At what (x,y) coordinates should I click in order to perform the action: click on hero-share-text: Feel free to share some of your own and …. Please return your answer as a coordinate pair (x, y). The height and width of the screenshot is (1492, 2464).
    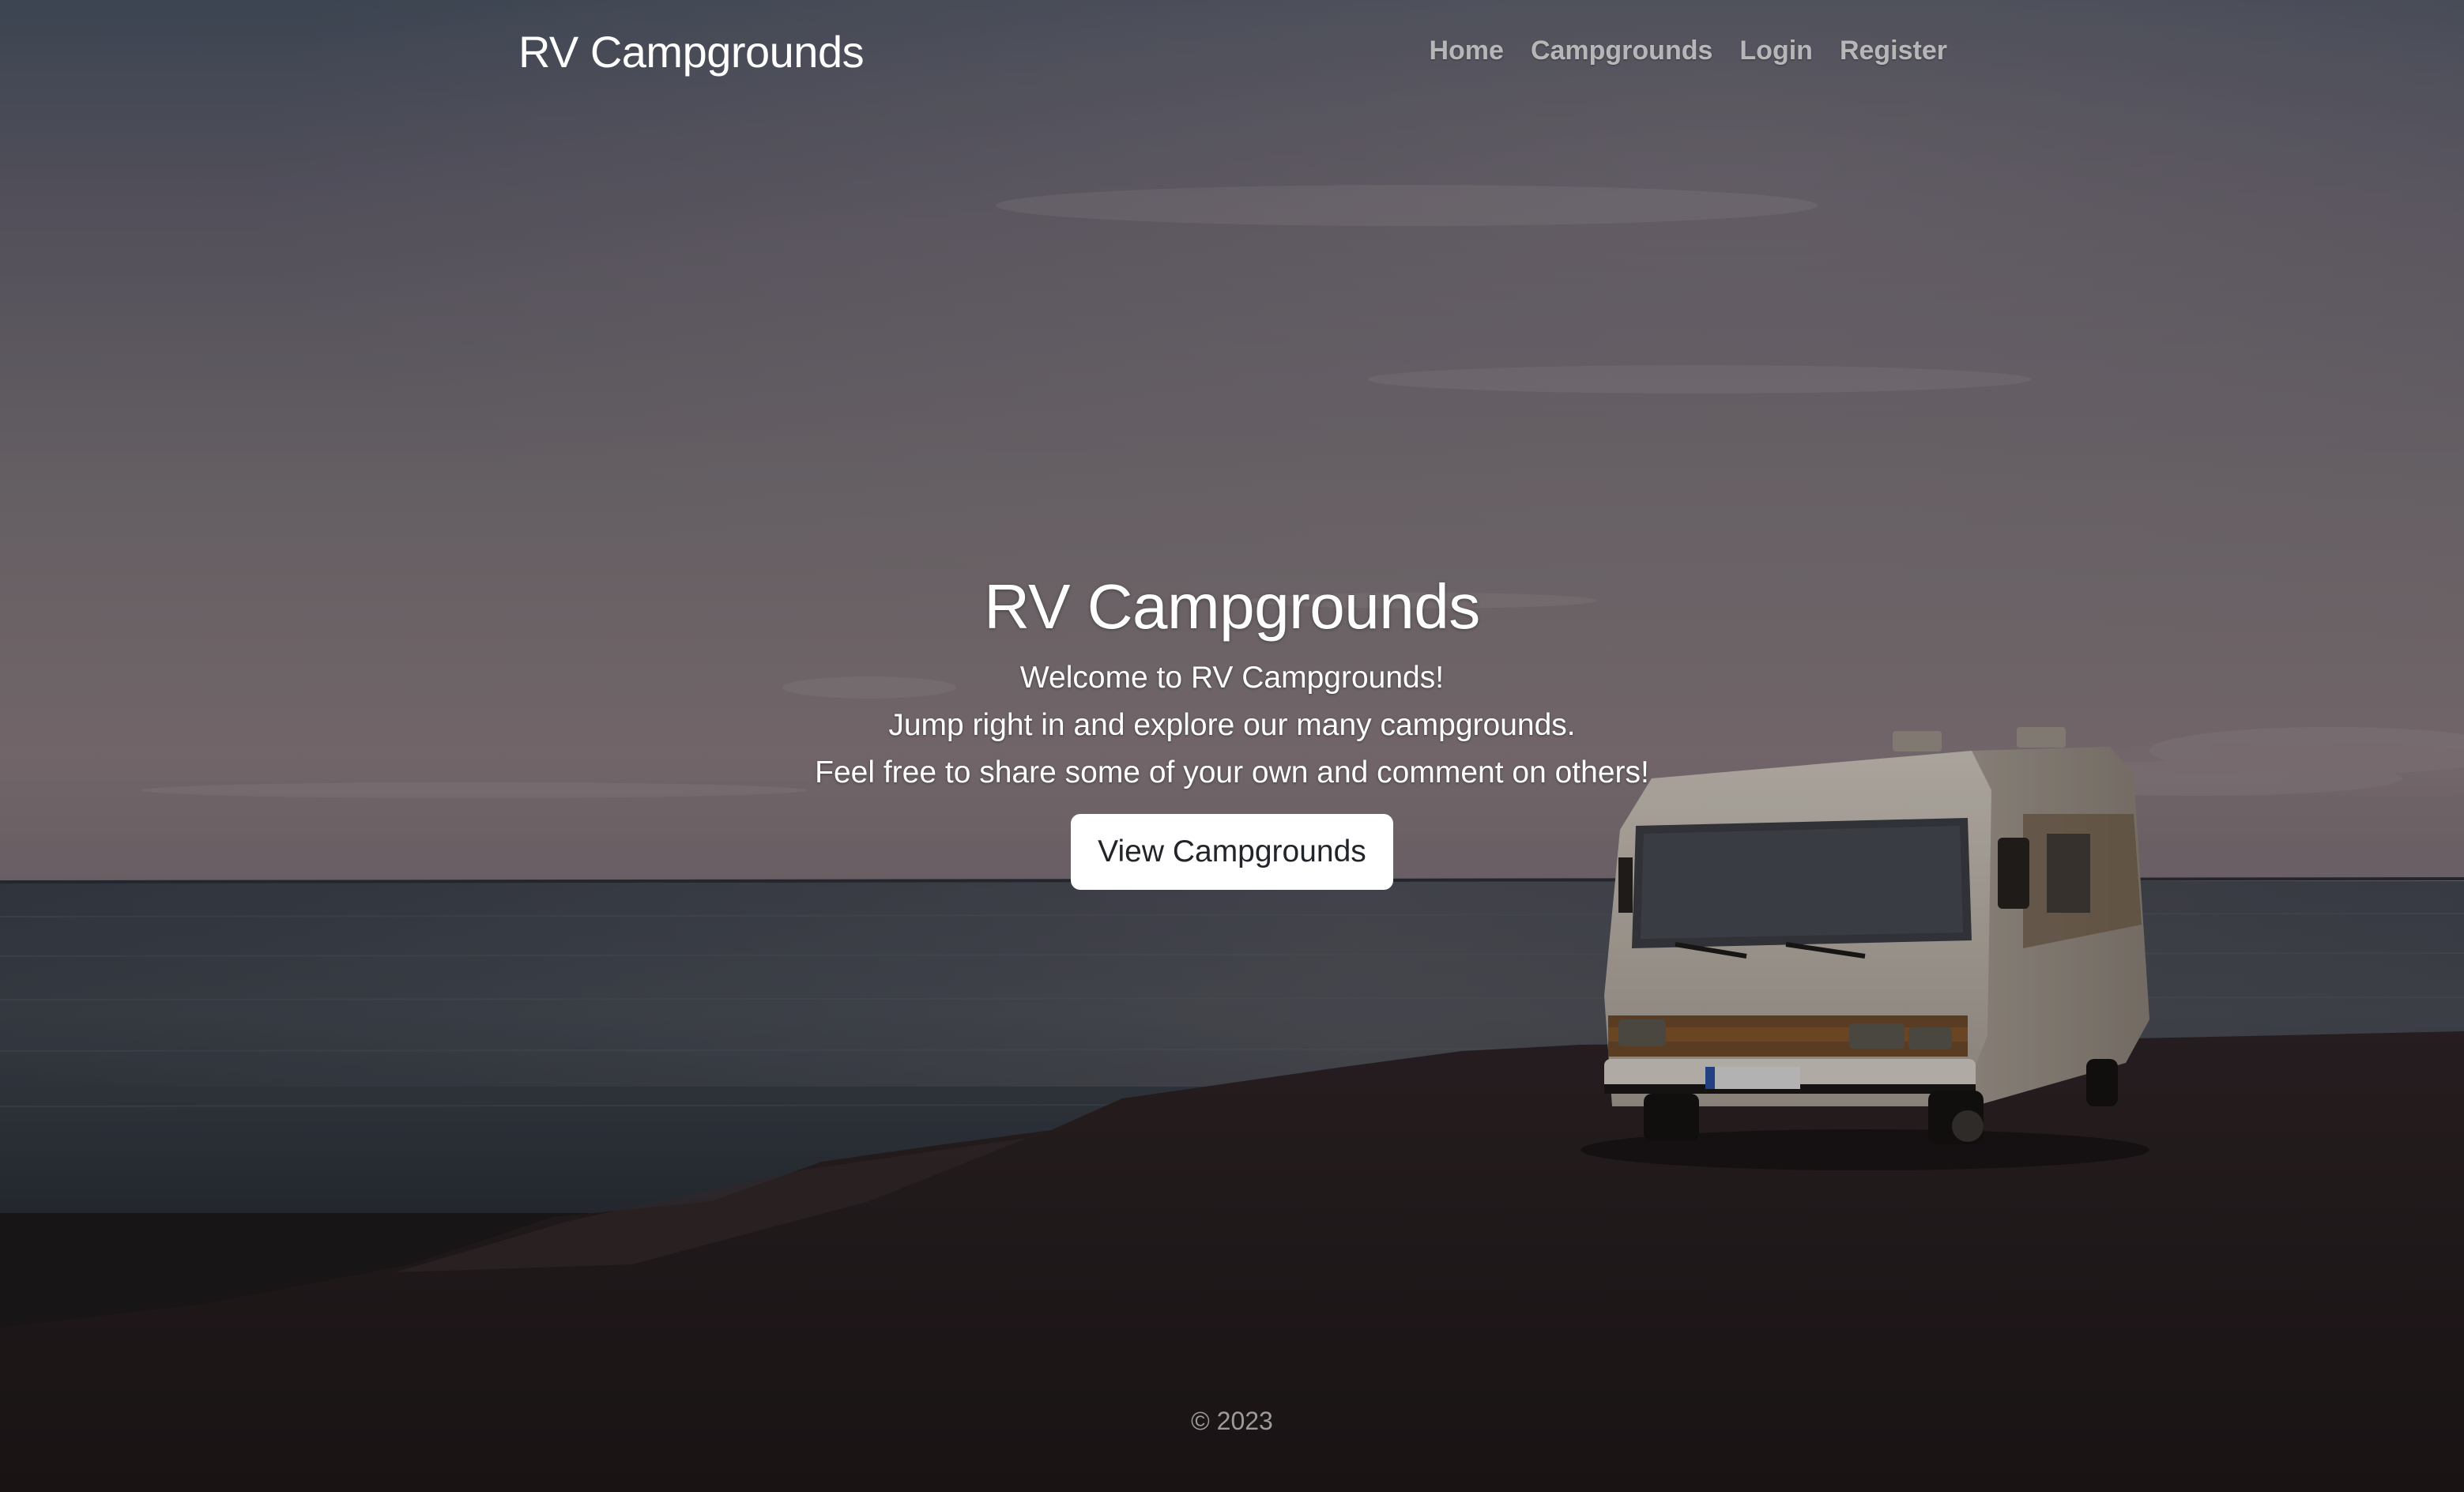
    Looking at the image, I should click on (1232, 772).